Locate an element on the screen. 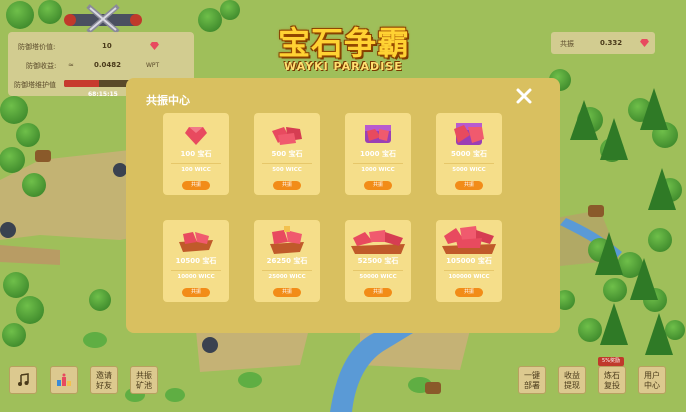 This screenshot has height=412, width=686. music-note-icon is located at coordinates (23, 379).